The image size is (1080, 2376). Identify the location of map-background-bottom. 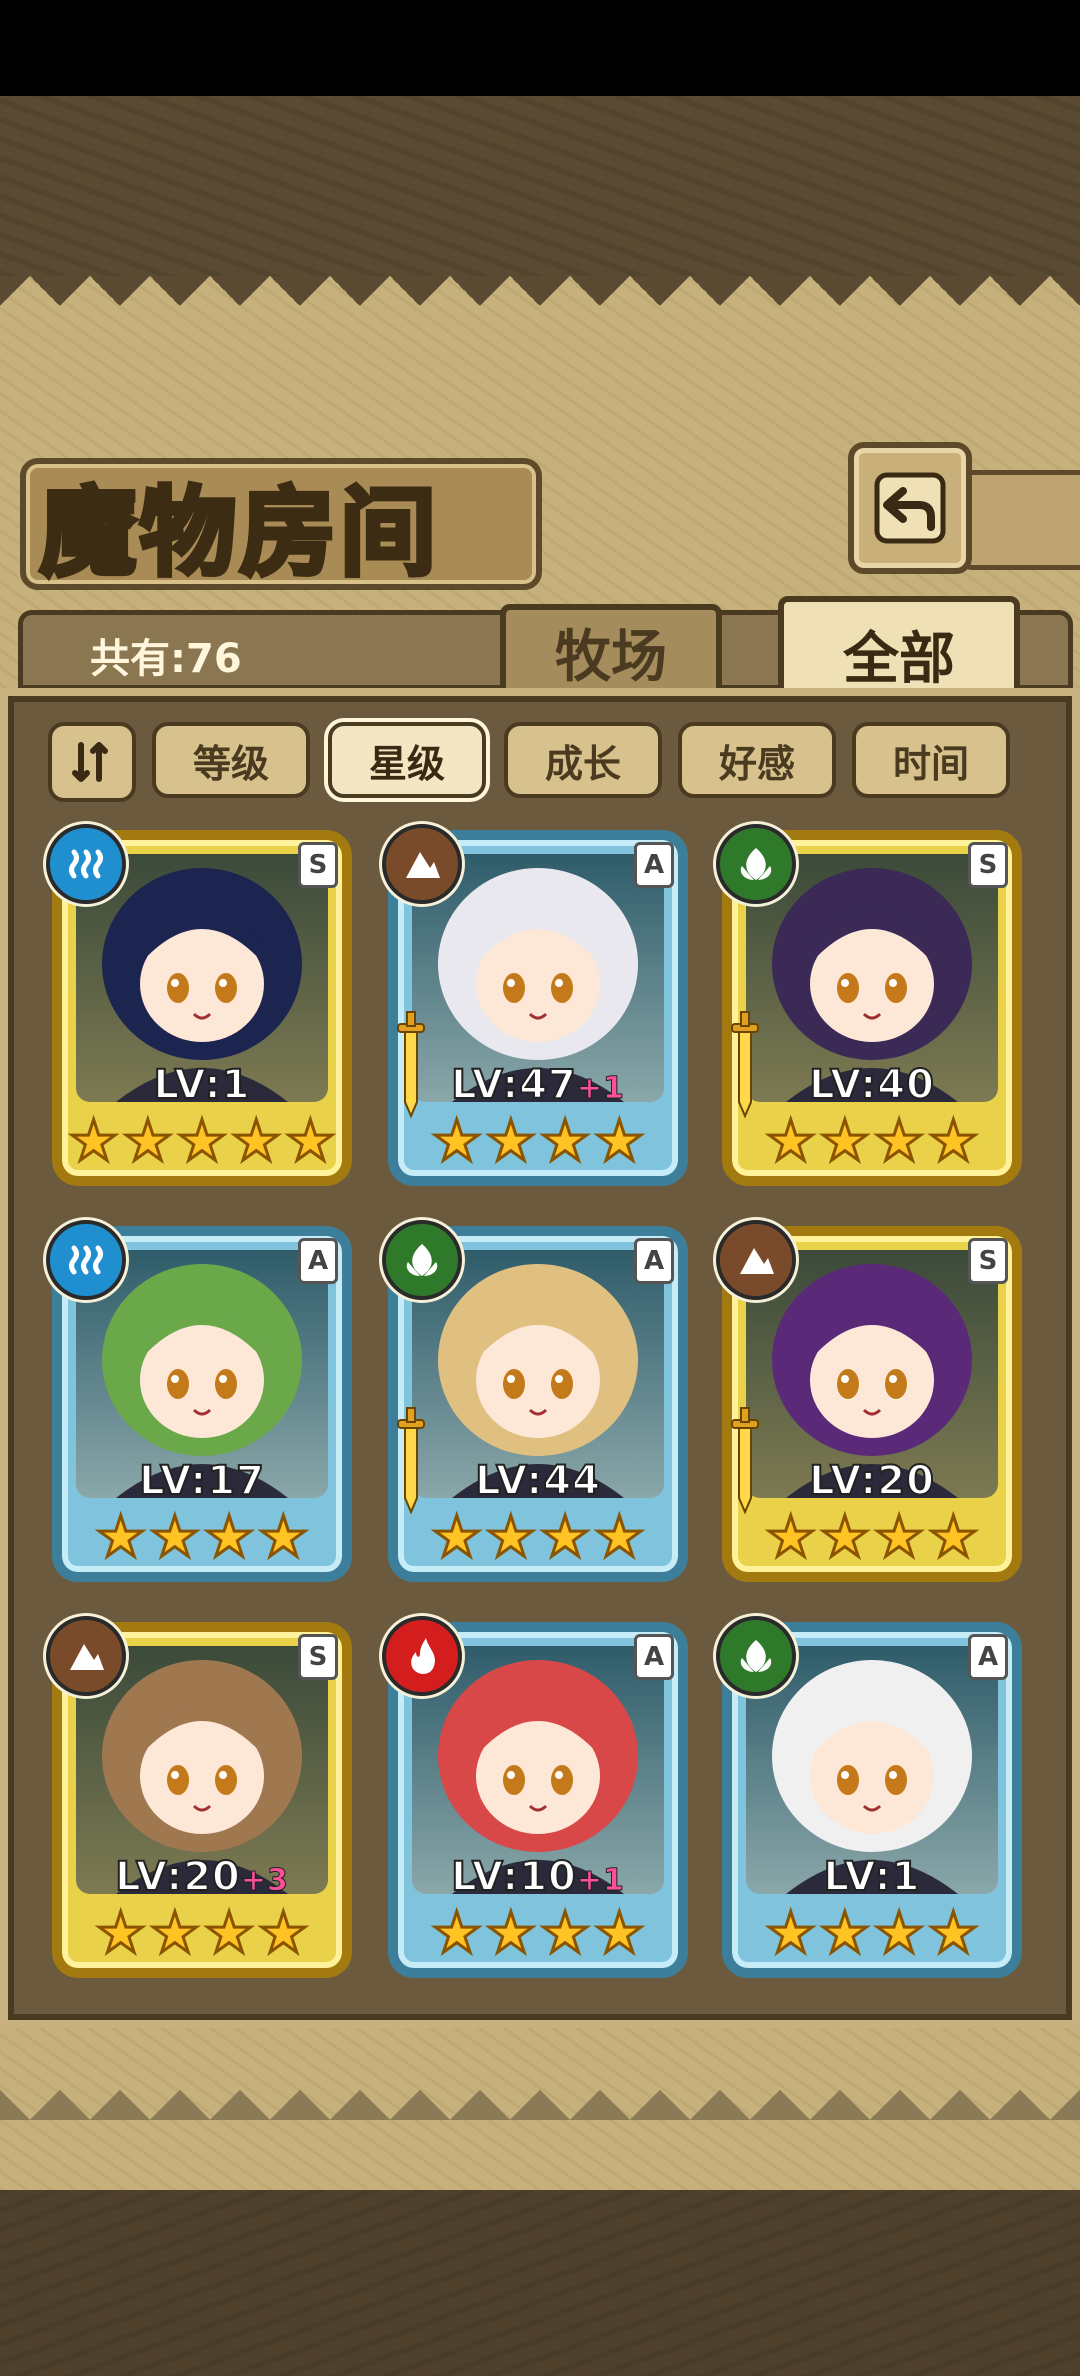
(540, 2283).